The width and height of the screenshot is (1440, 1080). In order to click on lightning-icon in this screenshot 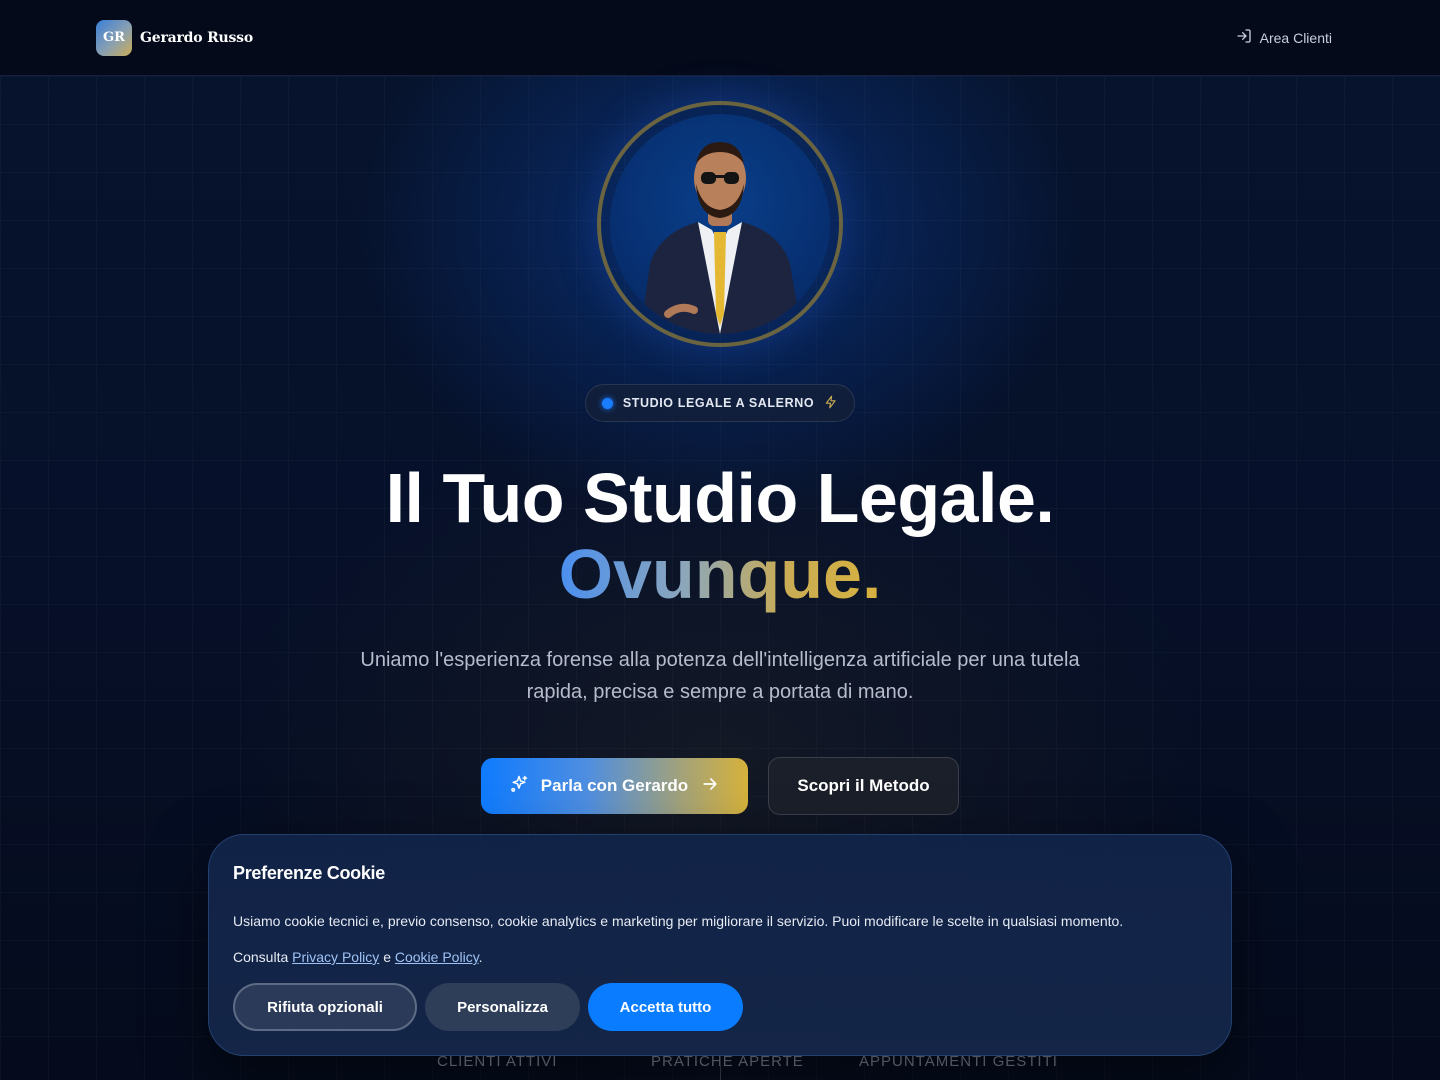, I will do `click(831, 403)`.